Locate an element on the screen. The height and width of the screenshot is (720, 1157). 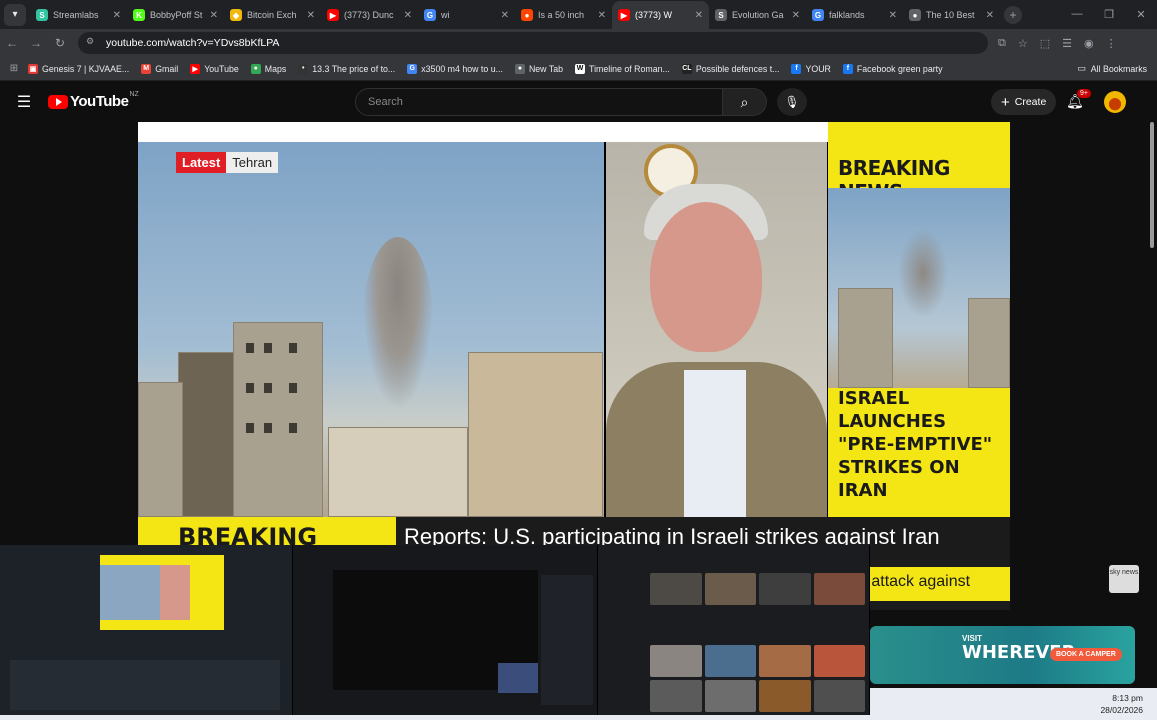
reload-icon: ↻ is located at coordinates (60, 43).